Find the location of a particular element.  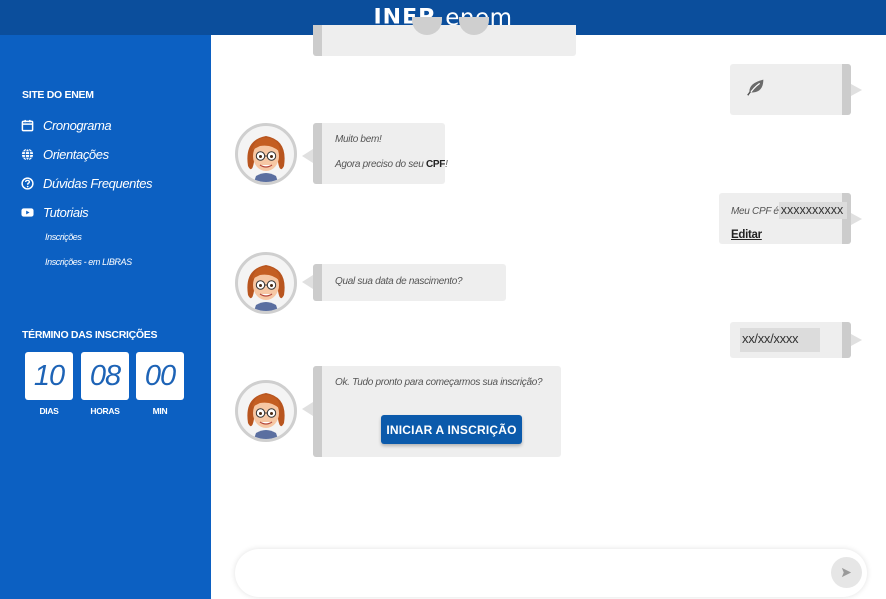

bot-message-text: Qual sua data de nascimento? is located at coordinates (399, 281).